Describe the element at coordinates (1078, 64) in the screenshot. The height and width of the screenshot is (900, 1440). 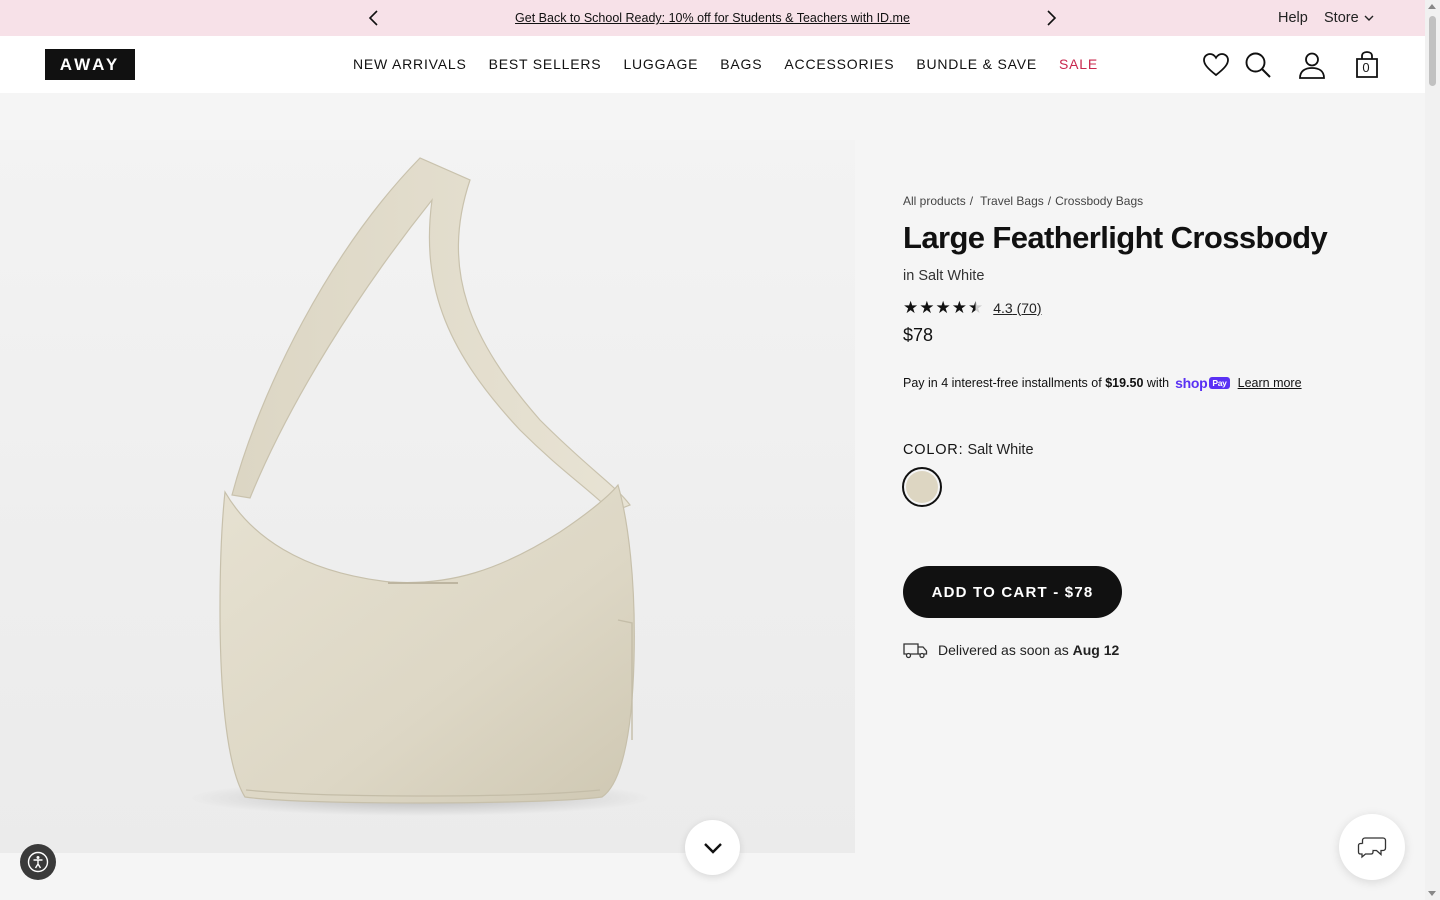
I see `nav-sale: SALE` at that location.